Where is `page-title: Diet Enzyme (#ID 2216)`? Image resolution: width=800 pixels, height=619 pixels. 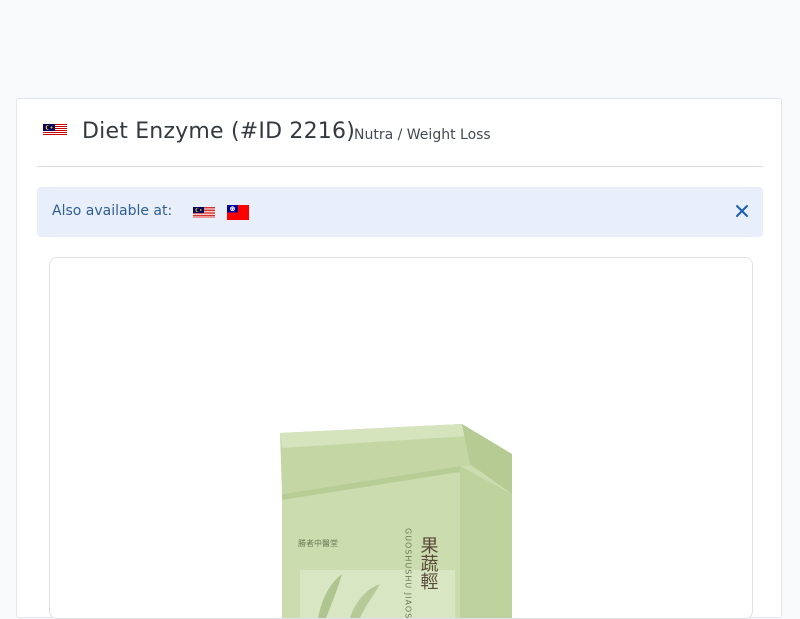
page-title: Diet Enzyme (#ID 2216) is located at coordinates (218, 131).